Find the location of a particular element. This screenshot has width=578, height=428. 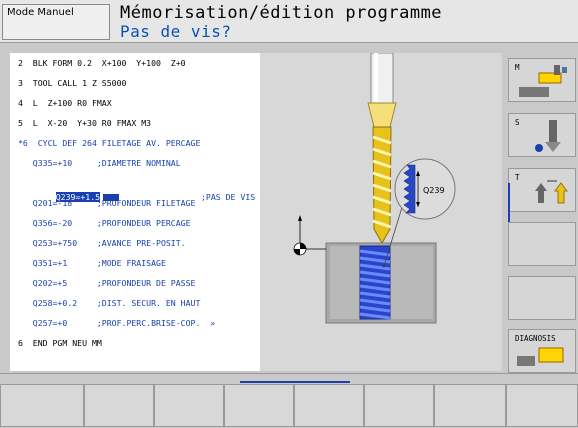

cycle-param-line: Q253=+750 ;AVANCE PRE-POSIT. is located at coordinates (102, 243).